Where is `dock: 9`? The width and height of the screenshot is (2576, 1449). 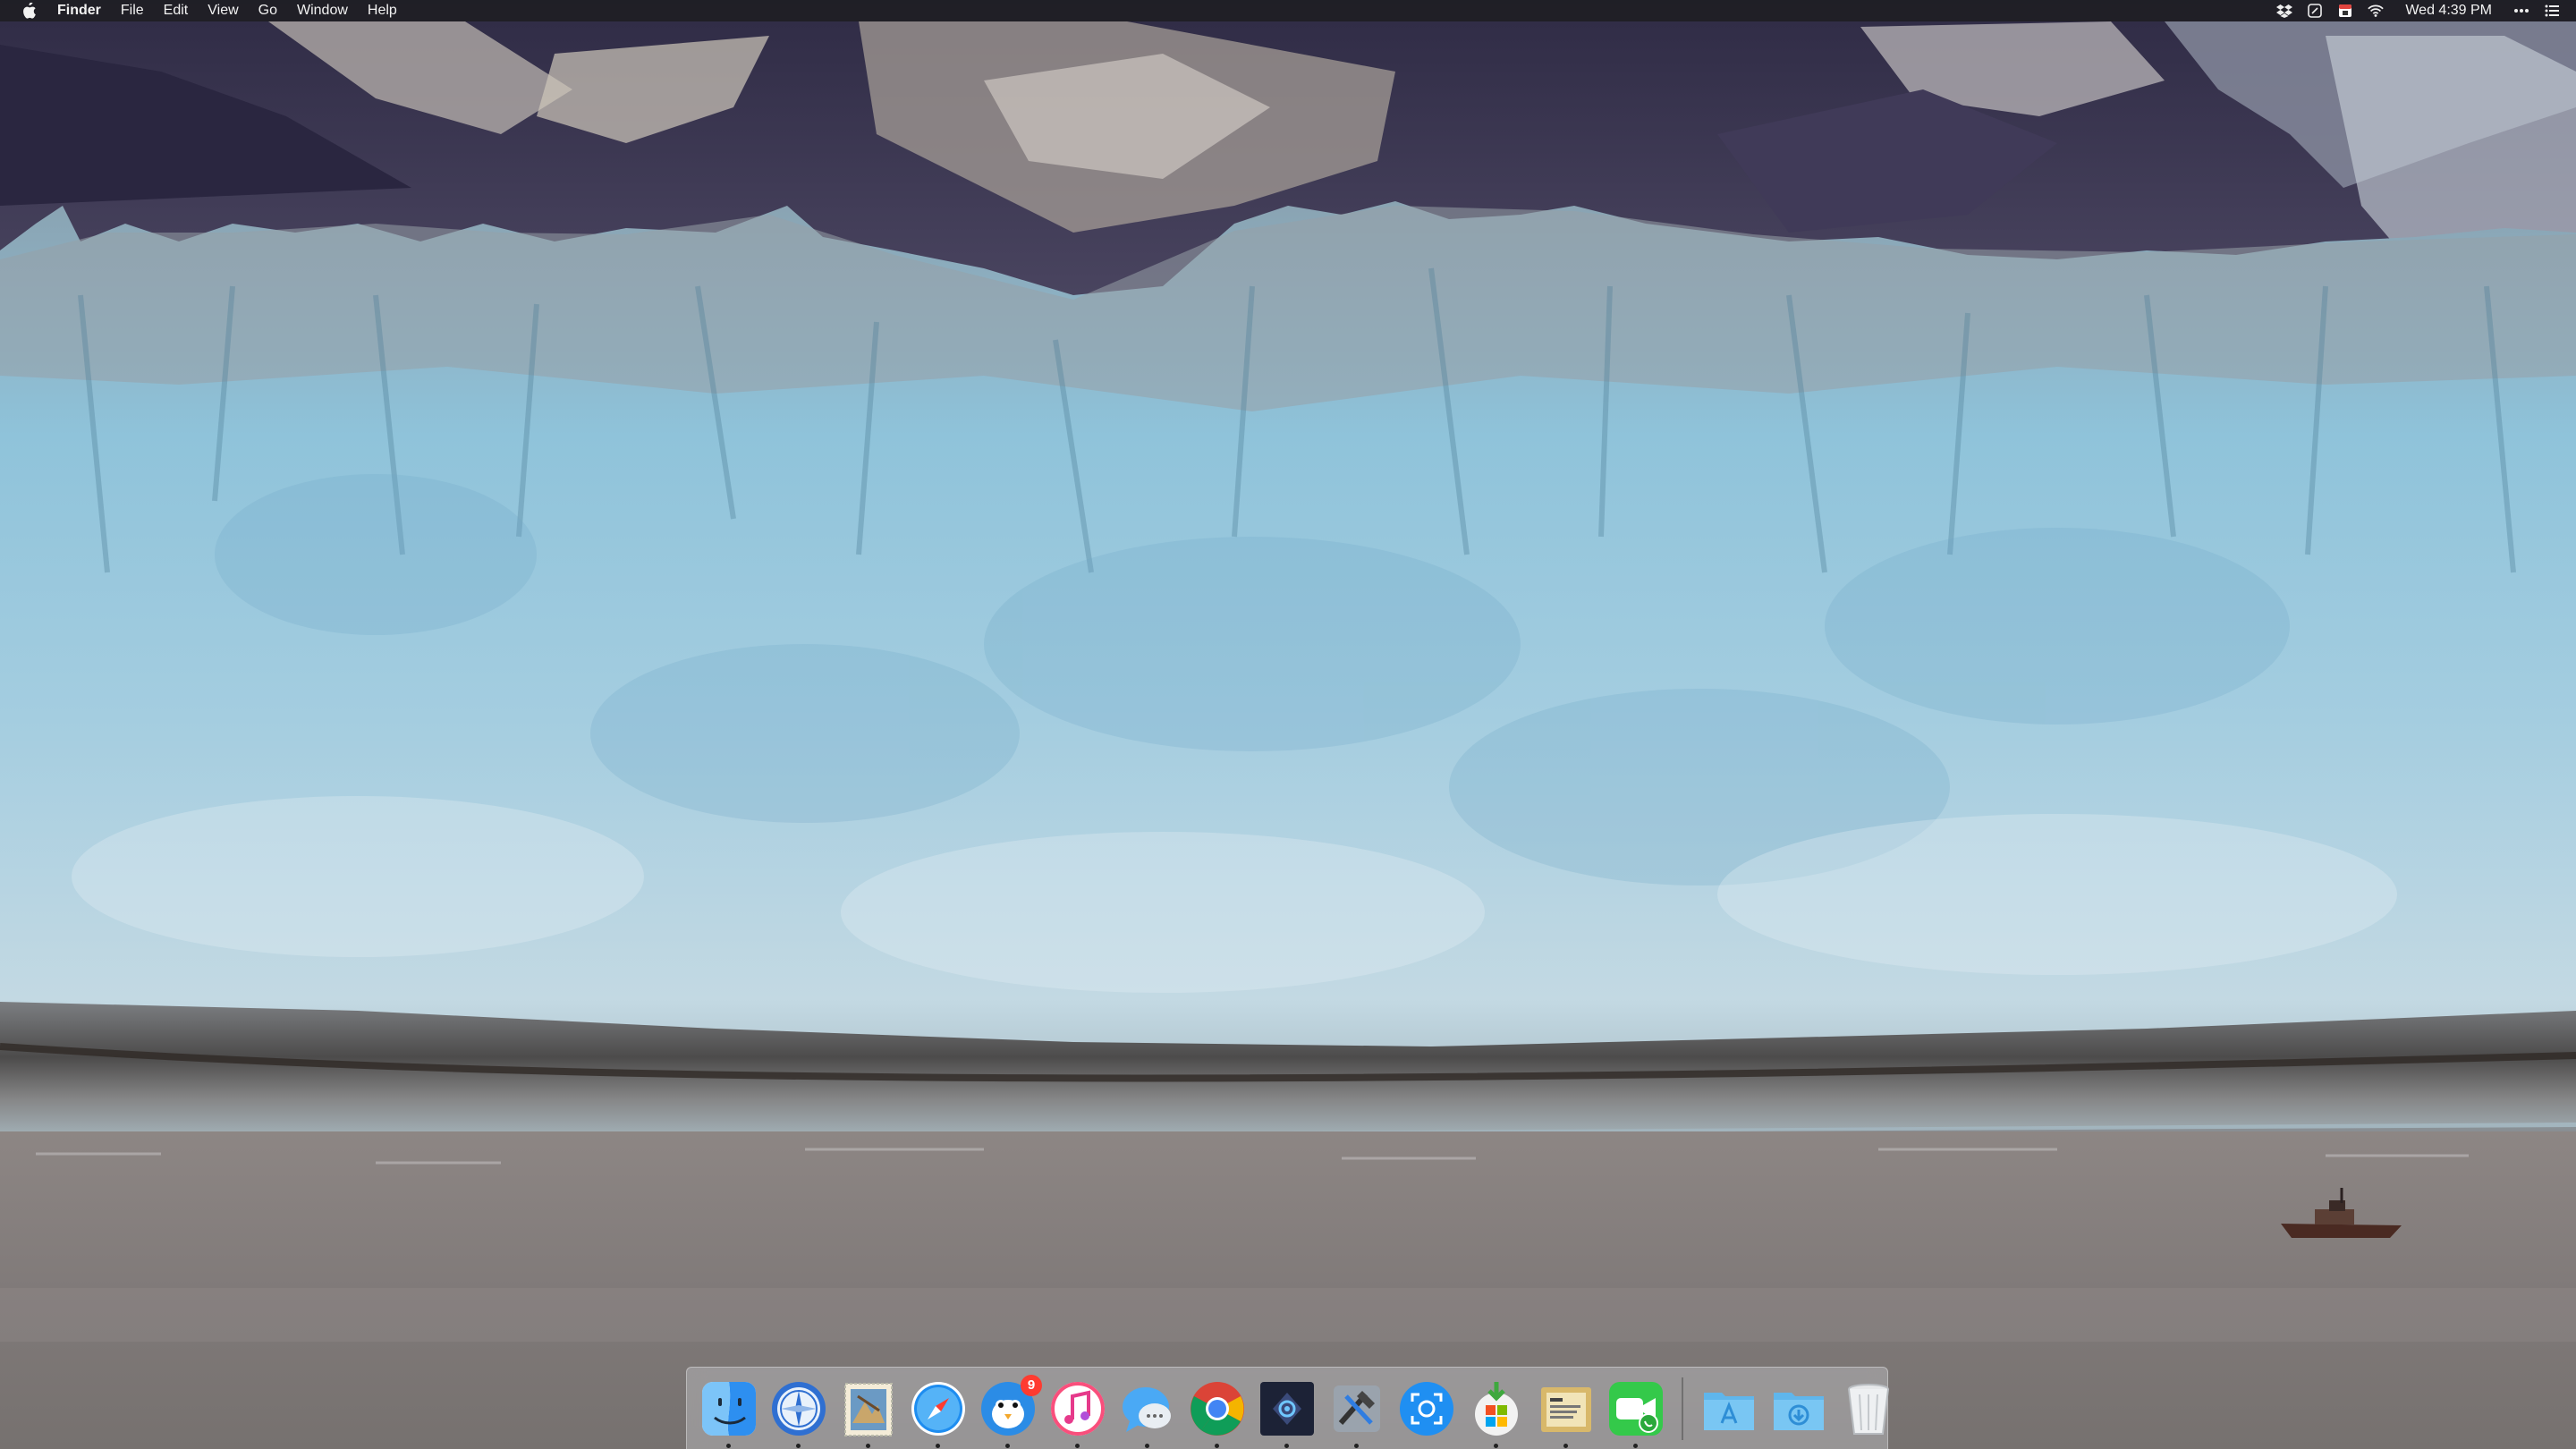
dock: 9 is located at coordinates (1287, 1408).